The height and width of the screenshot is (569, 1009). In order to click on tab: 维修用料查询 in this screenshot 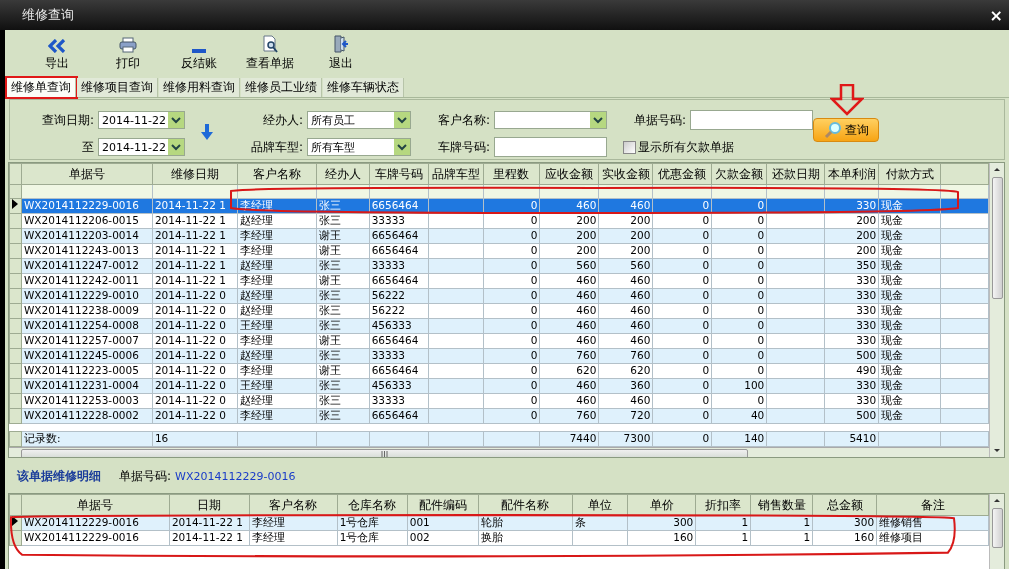, I will do `click(199, 87)`.